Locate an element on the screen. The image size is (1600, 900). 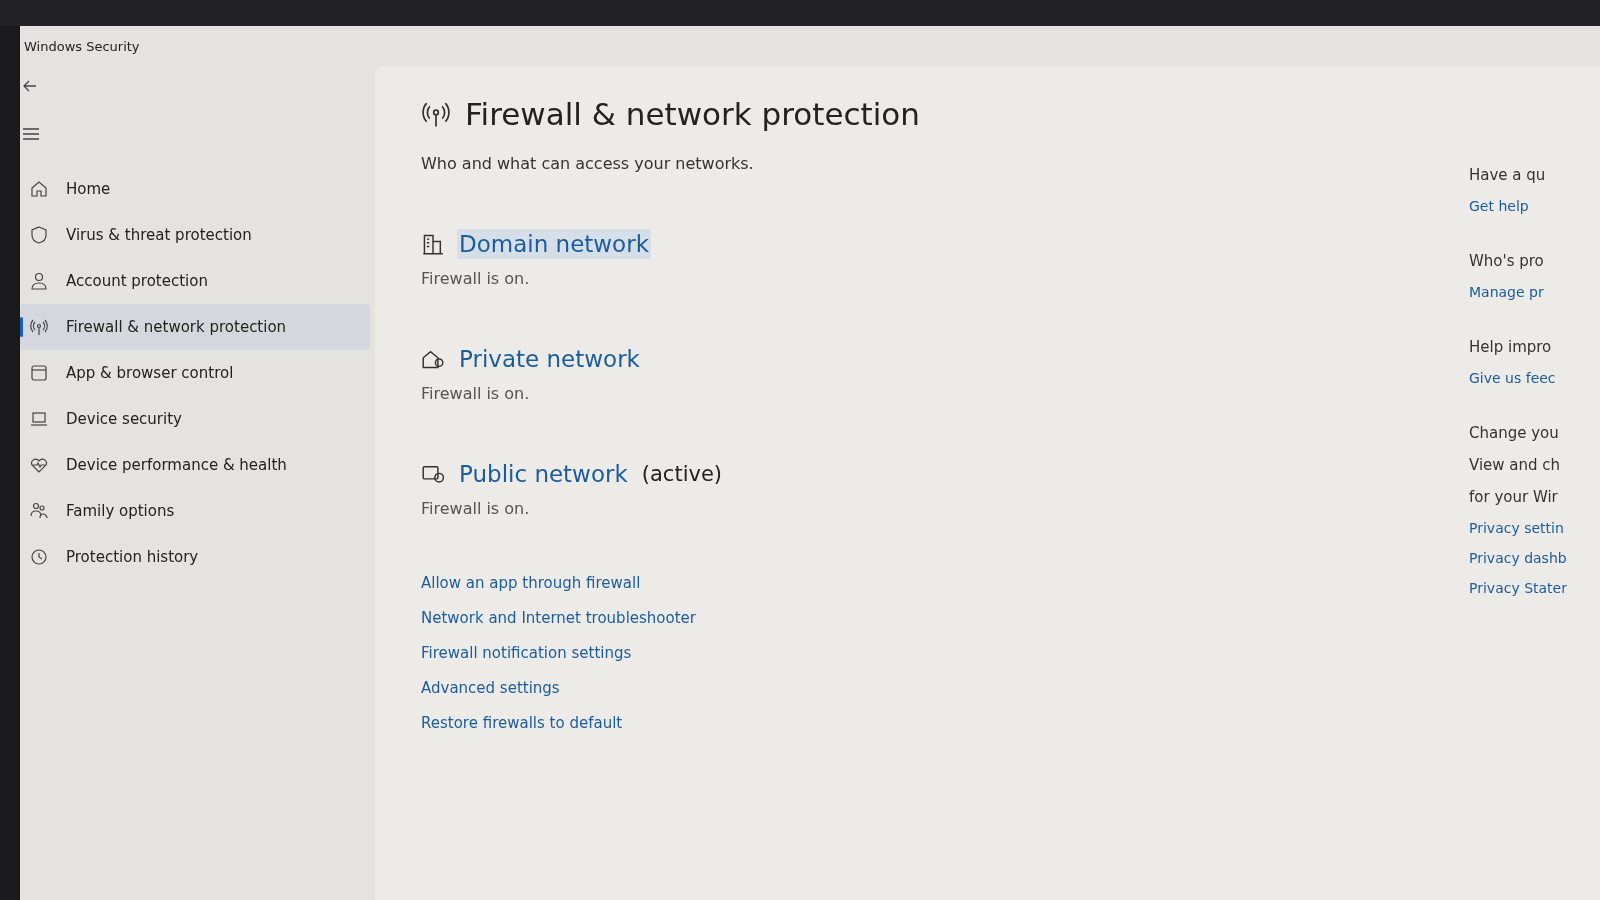
settings-link: Restore firewalls to default is located at coordinates (670, 723).